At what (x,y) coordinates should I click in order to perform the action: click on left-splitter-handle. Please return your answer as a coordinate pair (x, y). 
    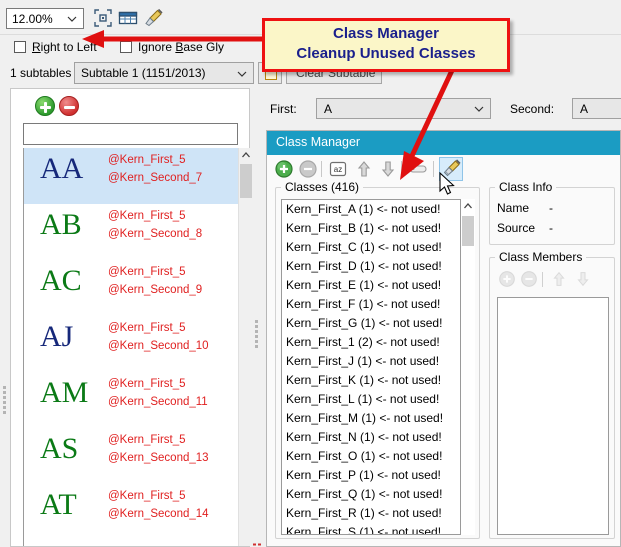
    Looking at the image, I should click on (6, 402).